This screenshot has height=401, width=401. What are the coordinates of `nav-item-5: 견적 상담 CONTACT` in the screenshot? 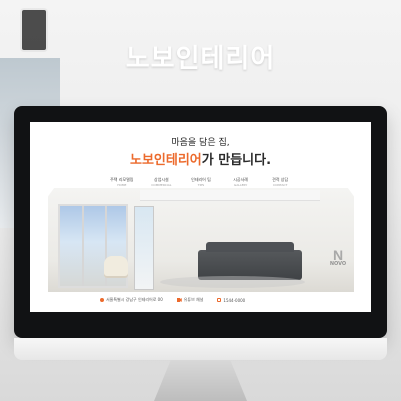 It's located at (280, 182).